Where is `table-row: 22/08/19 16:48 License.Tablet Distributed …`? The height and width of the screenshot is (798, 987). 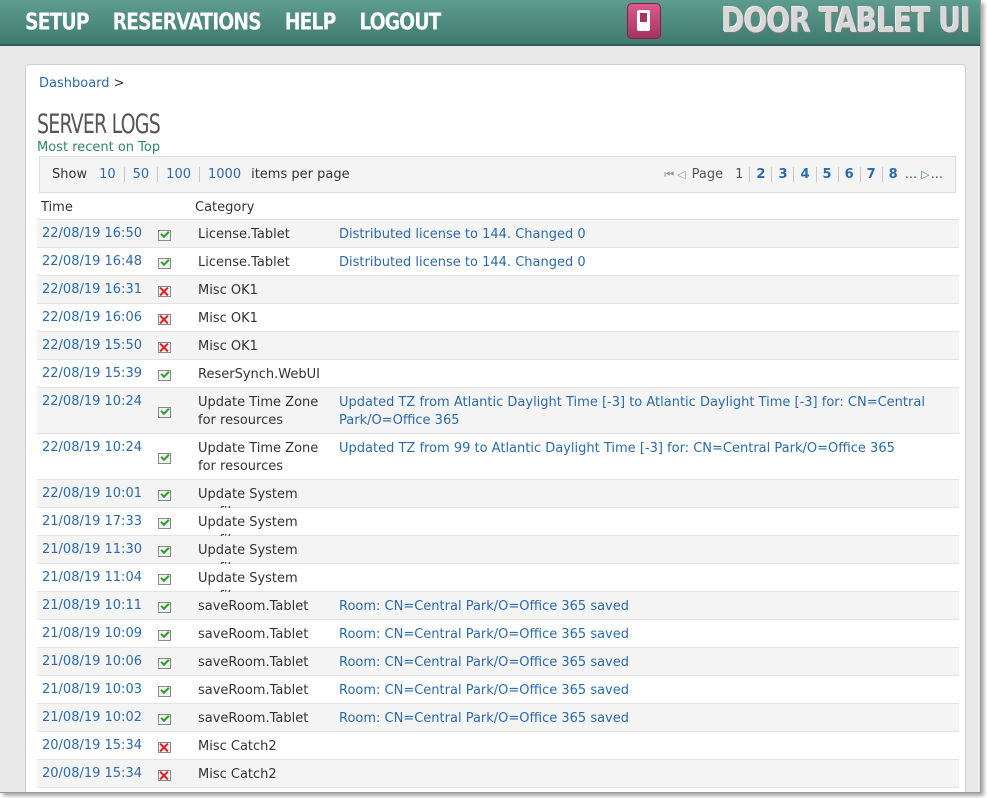
table-row: 22/08/19 16:48 License.Tablet Distributed … is located at coordinates (498, 262).